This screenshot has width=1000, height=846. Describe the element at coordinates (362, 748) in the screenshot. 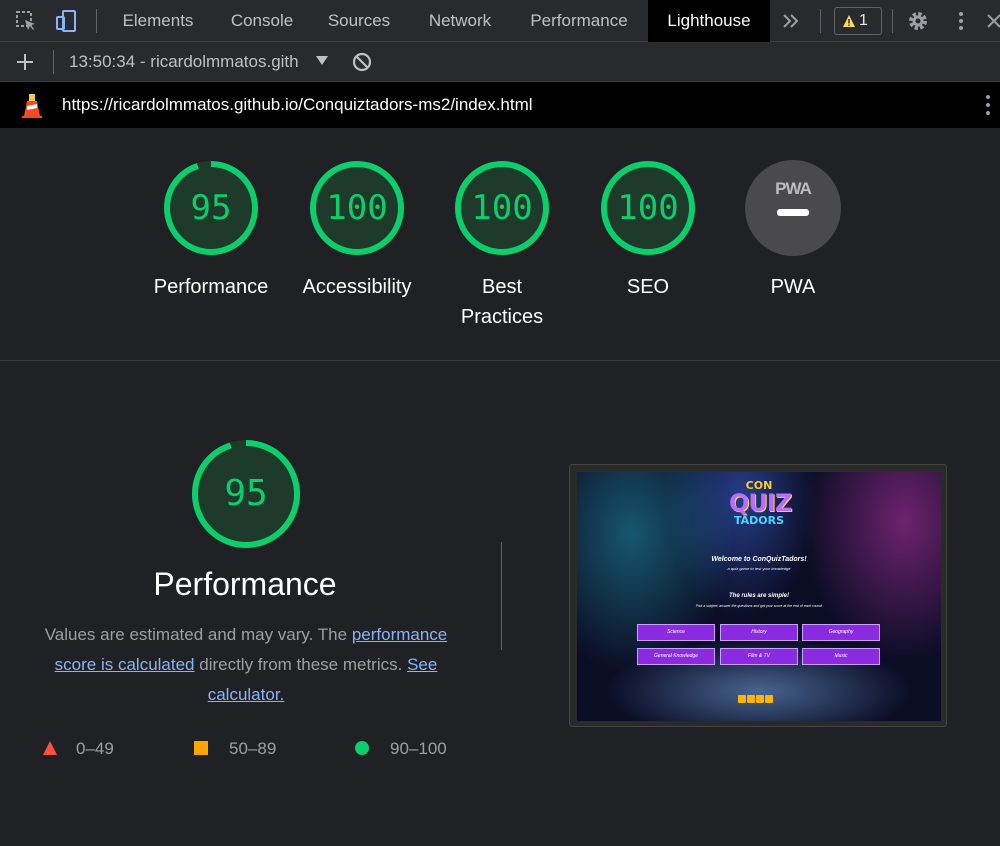

I see `circle-icon` at that location.